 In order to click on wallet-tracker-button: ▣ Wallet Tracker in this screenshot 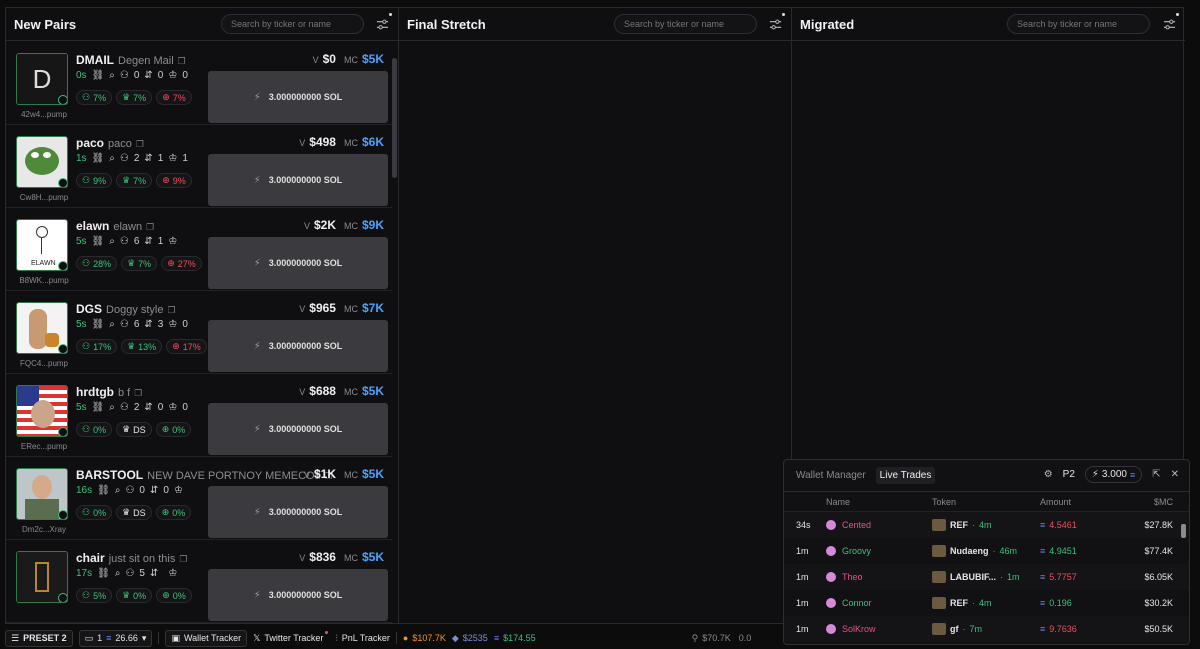, I will do `click(206, 638)`.